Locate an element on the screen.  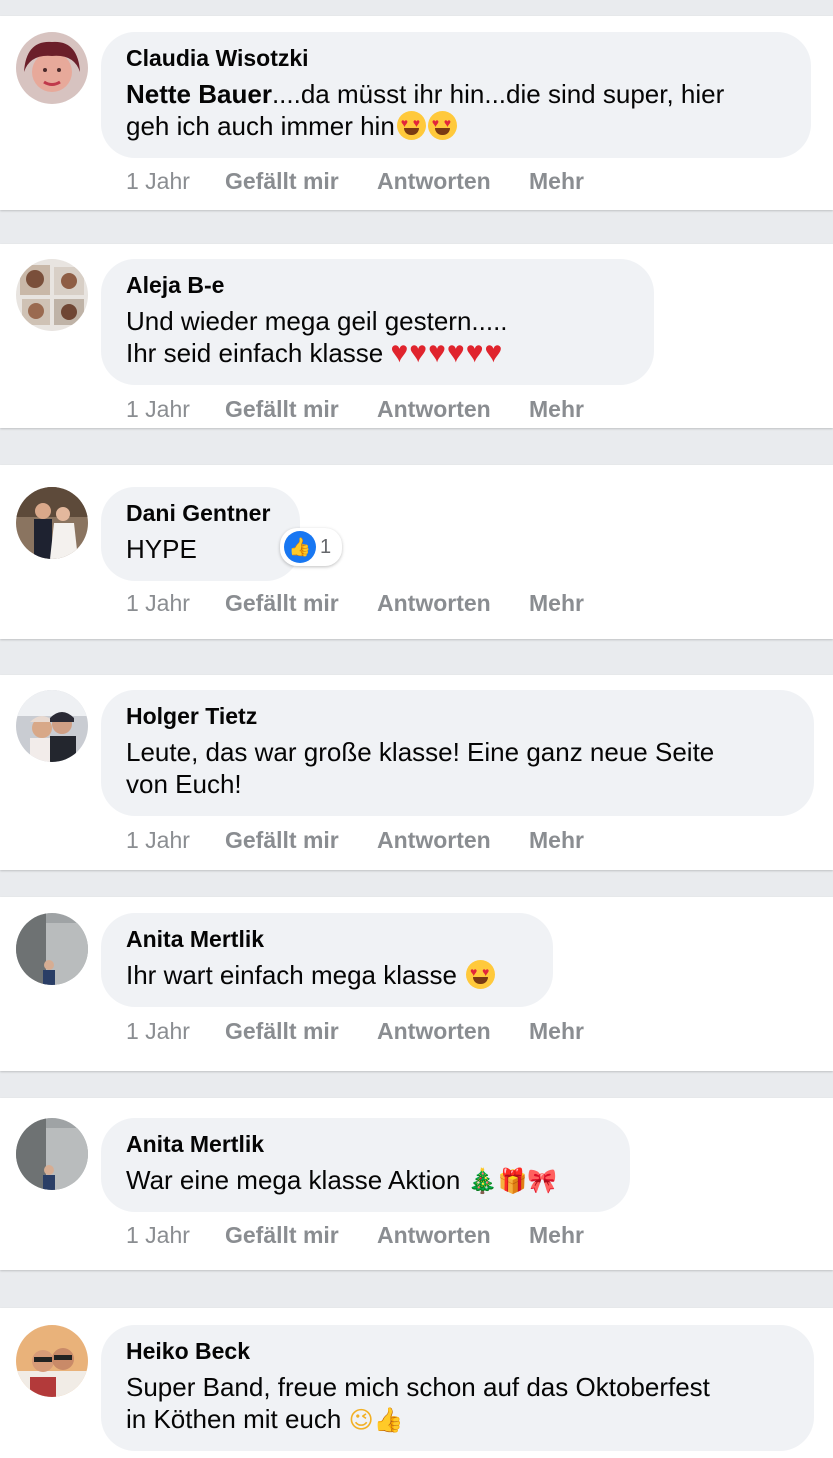
comment-text-line: Ihr wart einfach mega klasse is located at coordinates (291, 975).